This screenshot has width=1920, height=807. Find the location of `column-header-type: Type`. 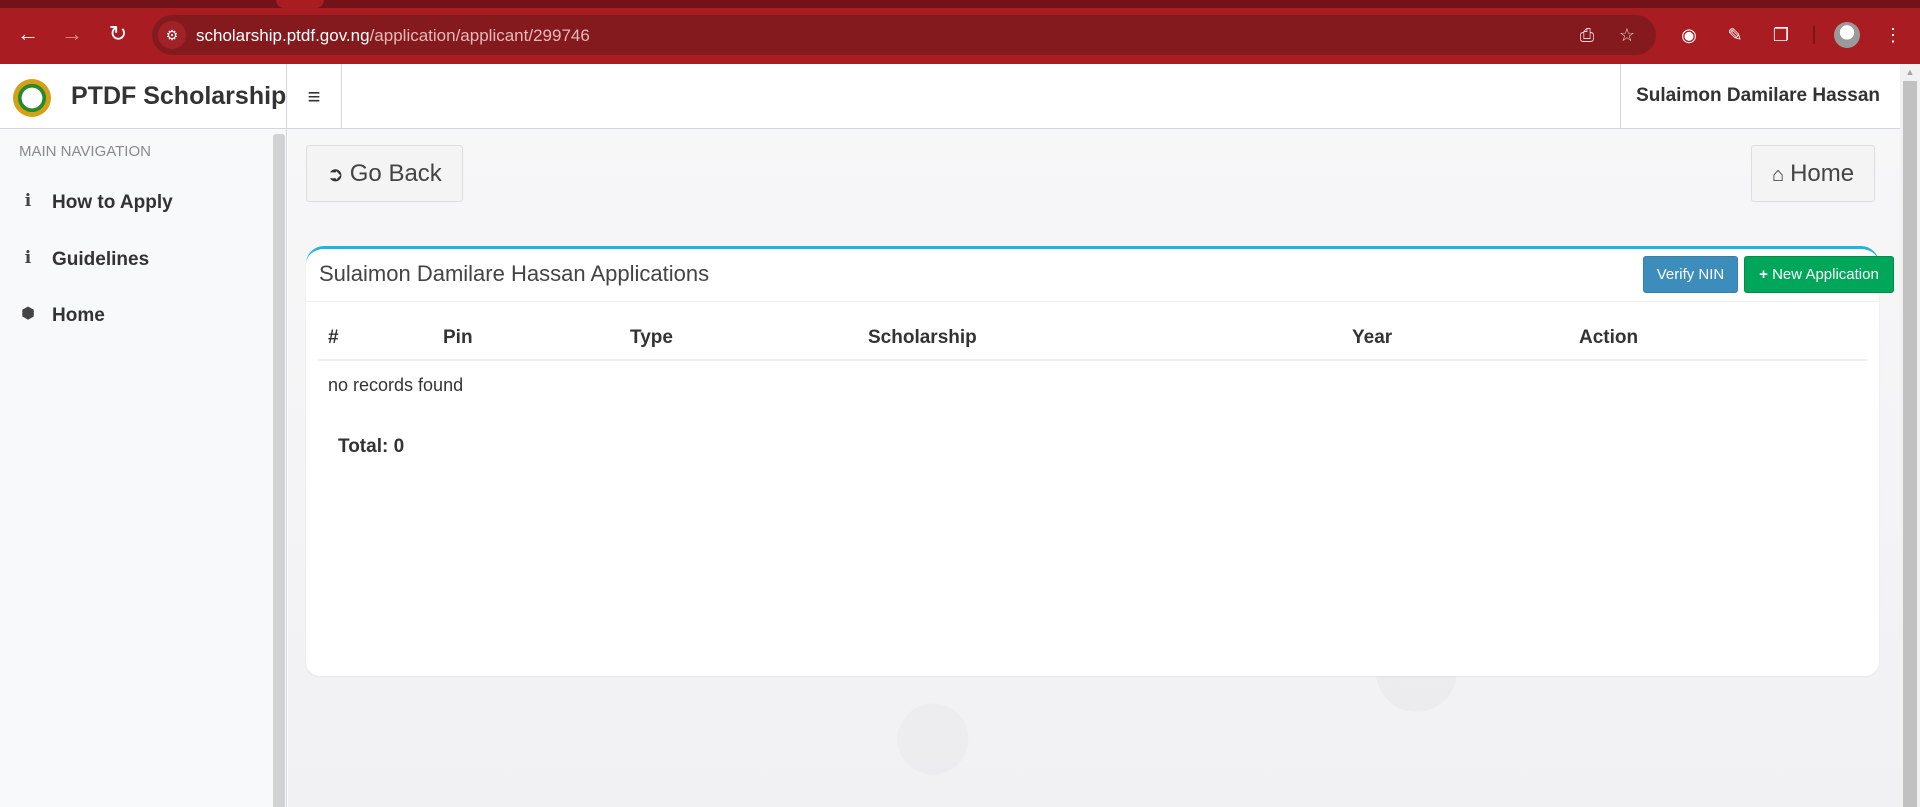

column-header-type: Type is located at coordinates (651, 337).